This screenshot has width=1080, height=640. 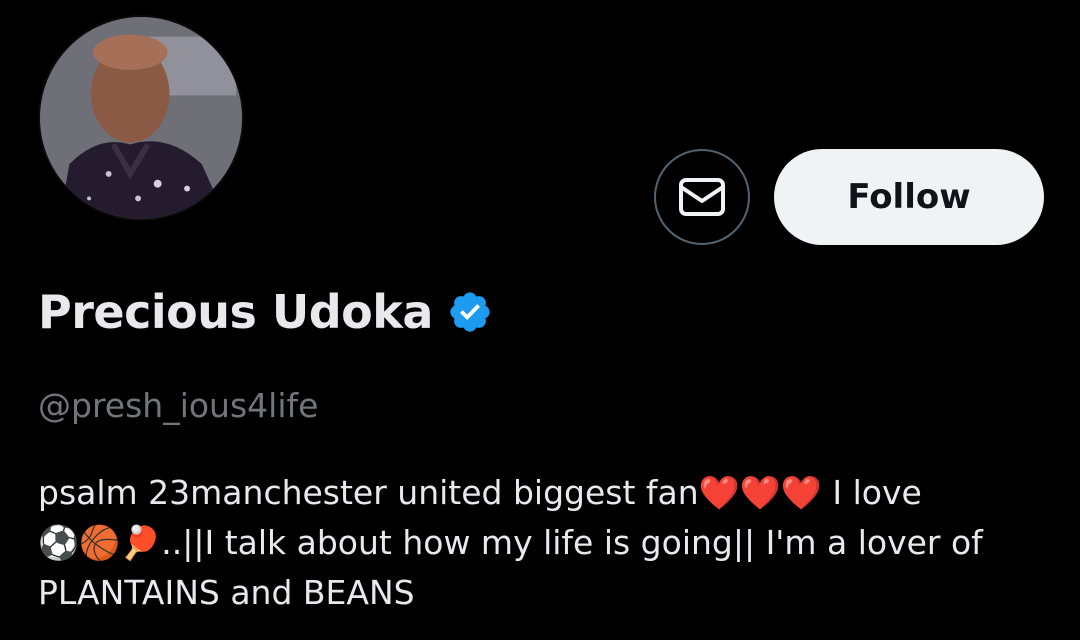 I want to click on avatar, so click(x=141, y=118).